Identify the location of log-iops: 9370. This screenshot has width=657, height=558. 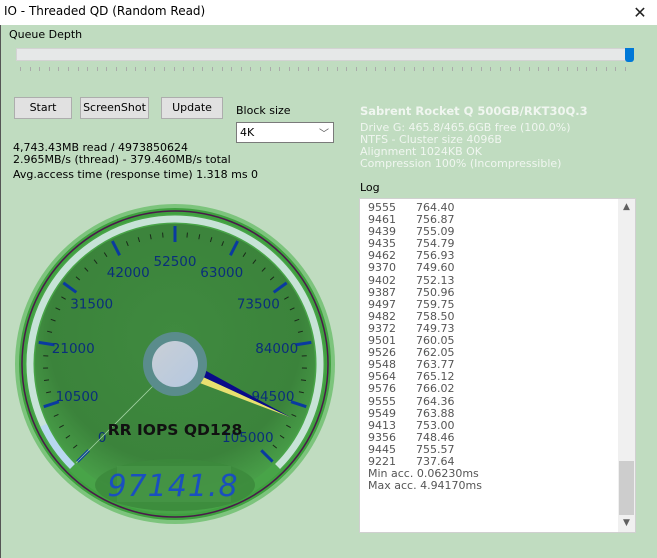
(382, 268).